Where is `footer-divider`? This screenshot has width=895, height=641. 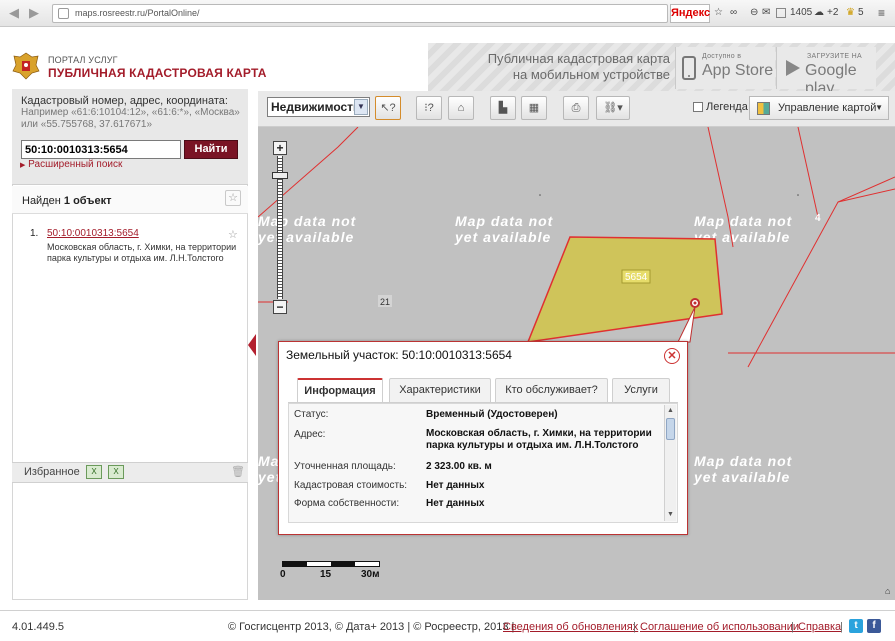
footer-divider is located at coordinates (447, 610).